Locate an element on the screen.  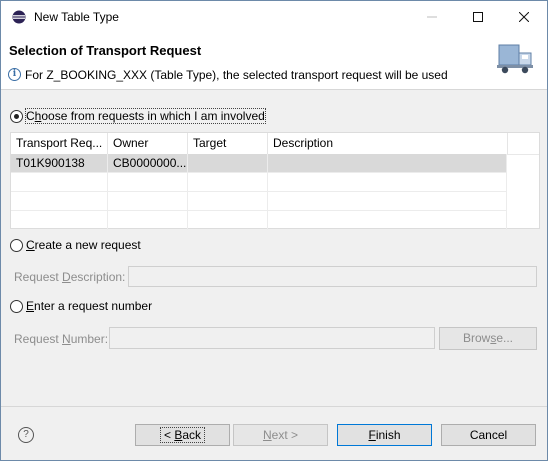
enter-request-number-label: Enter a request number is located at coordinates (89, 306).